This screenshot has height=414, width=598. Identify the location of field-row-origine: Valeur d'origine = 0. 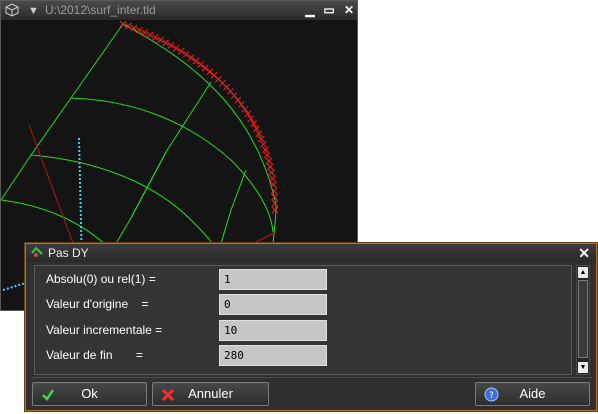
(303, 306).